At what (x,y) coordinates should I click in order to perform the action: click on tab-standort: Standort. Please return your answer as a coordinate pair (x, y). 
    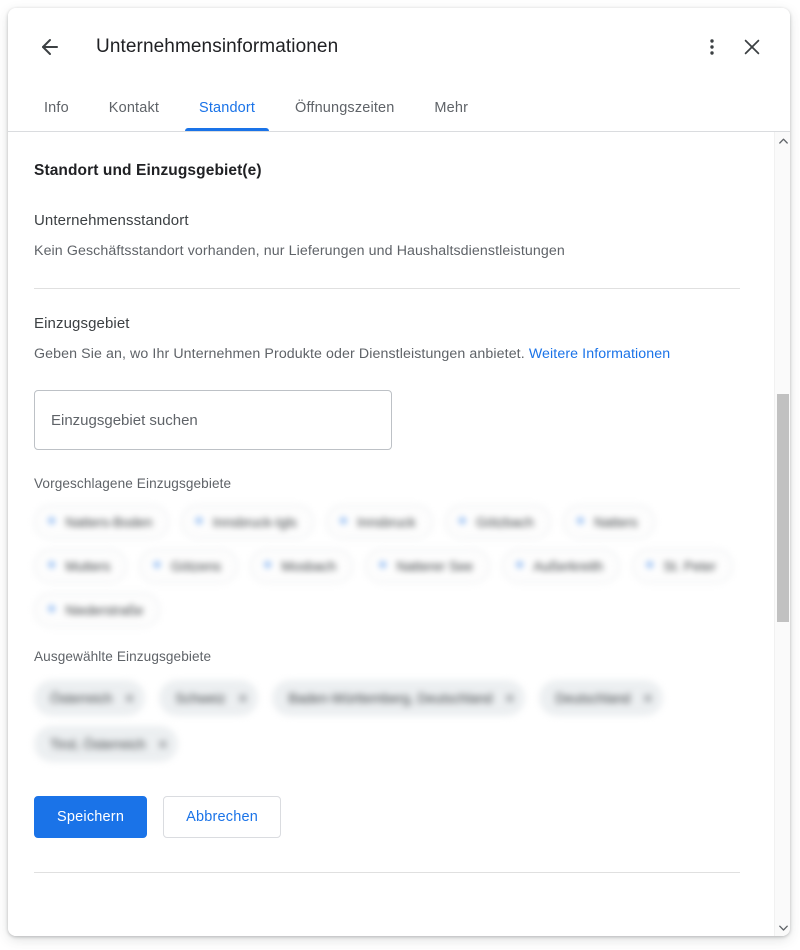
    Looking at the image, I should click on (227, 108).